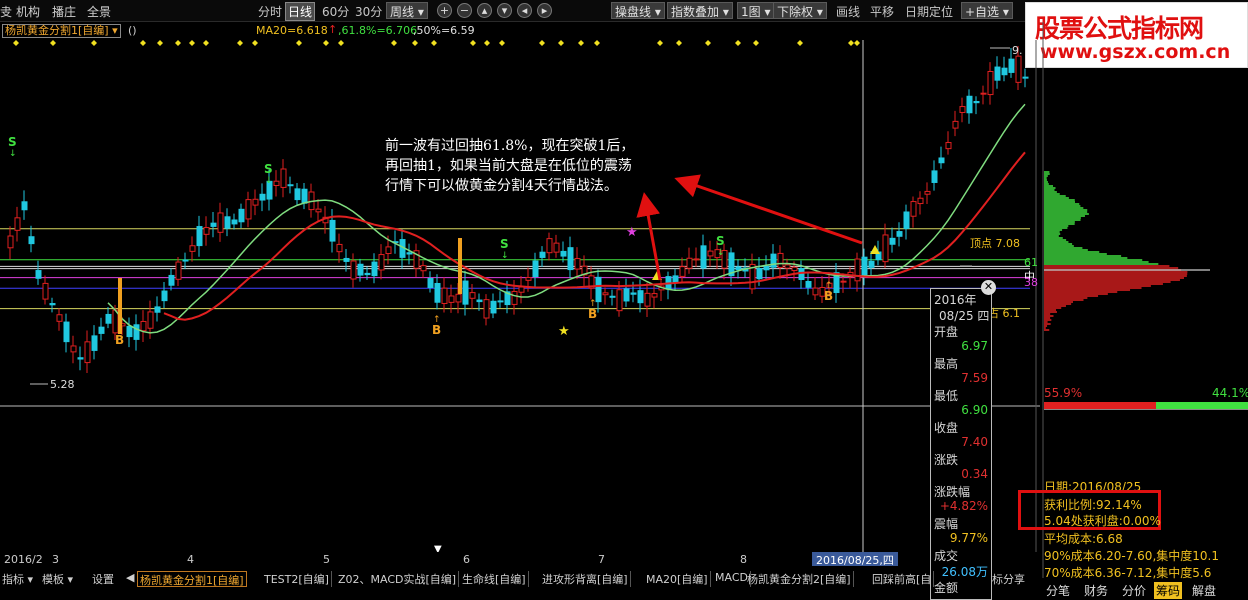 Image resolution: width=1248 pixels, height=600 pixels. I want to click on arrow-down-icon: ▾, so click(504, 10).